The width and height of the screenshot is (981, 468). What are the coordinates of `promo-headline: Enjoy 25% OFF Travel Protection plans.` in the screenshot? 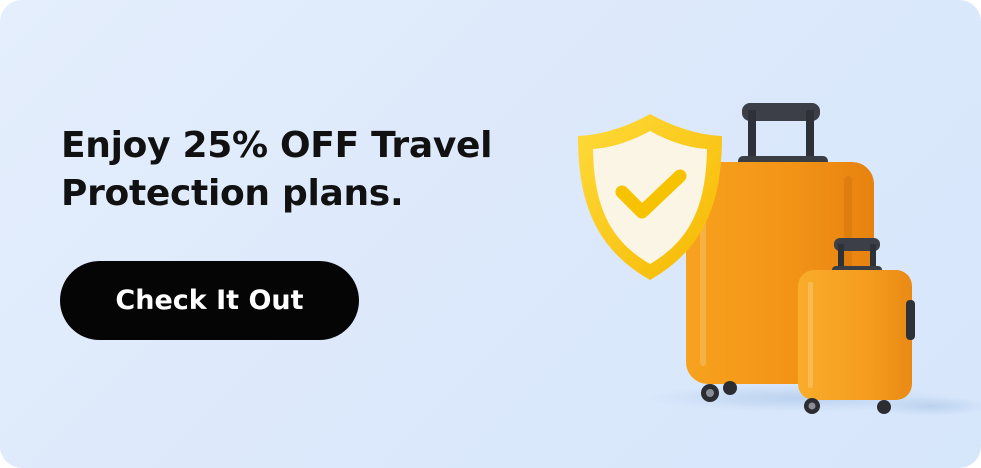 It's located at (311, 170).